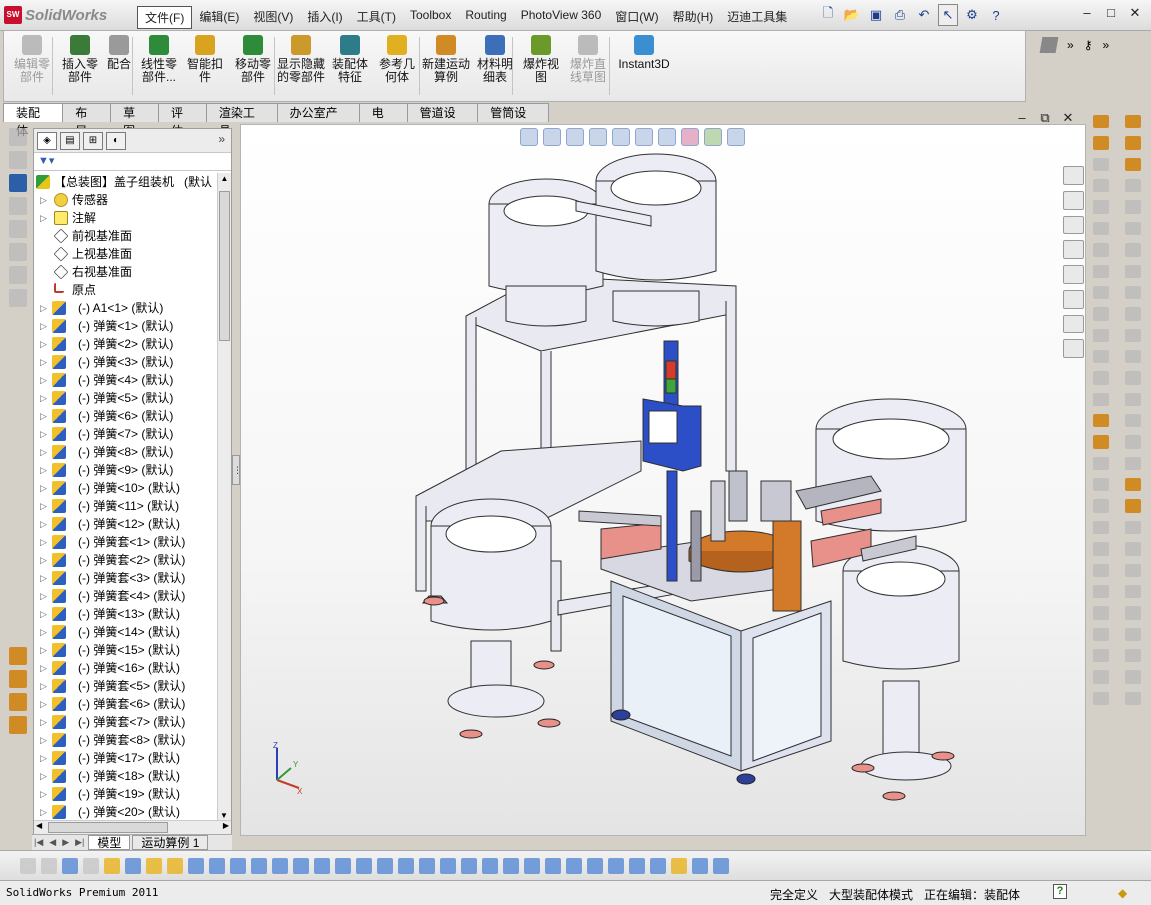 The width and height of the screenshot is (1151, 905). I want to click on zoom-to-fit-icon, so click(529, 137).